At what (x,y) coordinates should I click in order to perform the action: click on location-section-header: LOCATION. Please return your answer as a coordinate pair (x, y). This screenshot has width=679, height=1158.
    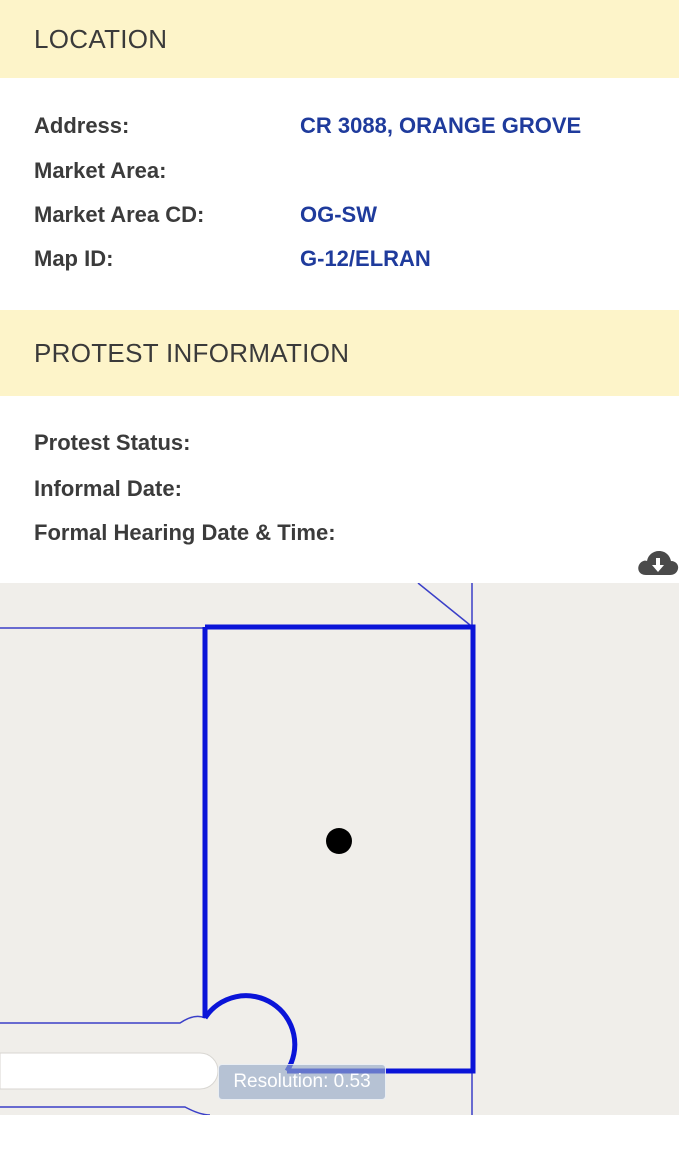
    Looking at the image, I should click on (339, 39).